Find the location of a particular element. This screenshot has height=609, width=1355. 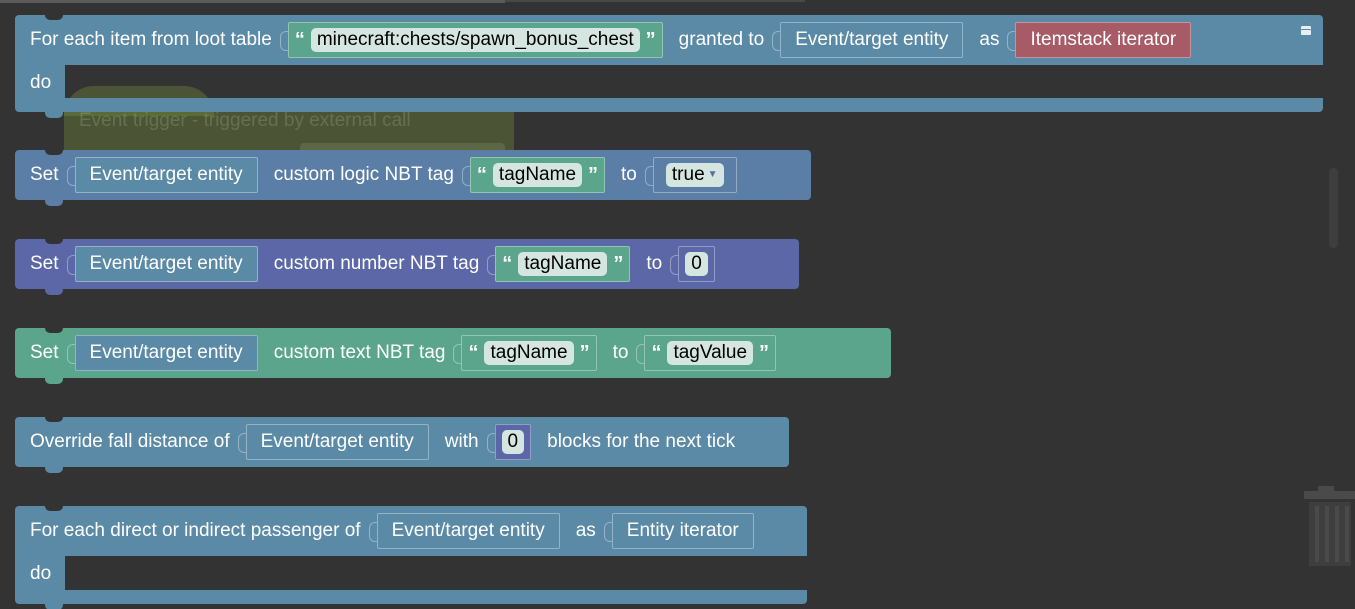

entity-iterator-socket: Entity iterator is located at coordinates (678, 531).